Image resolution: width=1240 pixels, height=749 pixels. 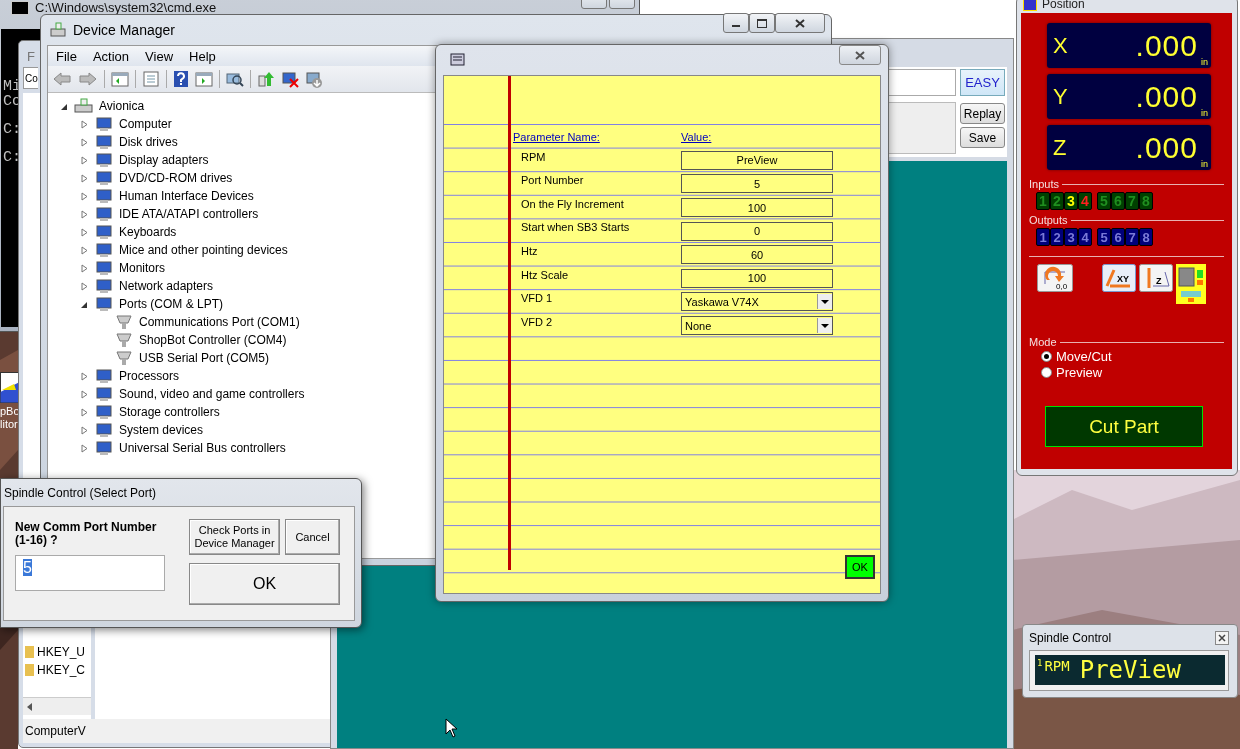 What do you see at coordinates (1048, 220) in the screenshot?
I see `section-label: Outputs` at bounding box center [1048, 220].